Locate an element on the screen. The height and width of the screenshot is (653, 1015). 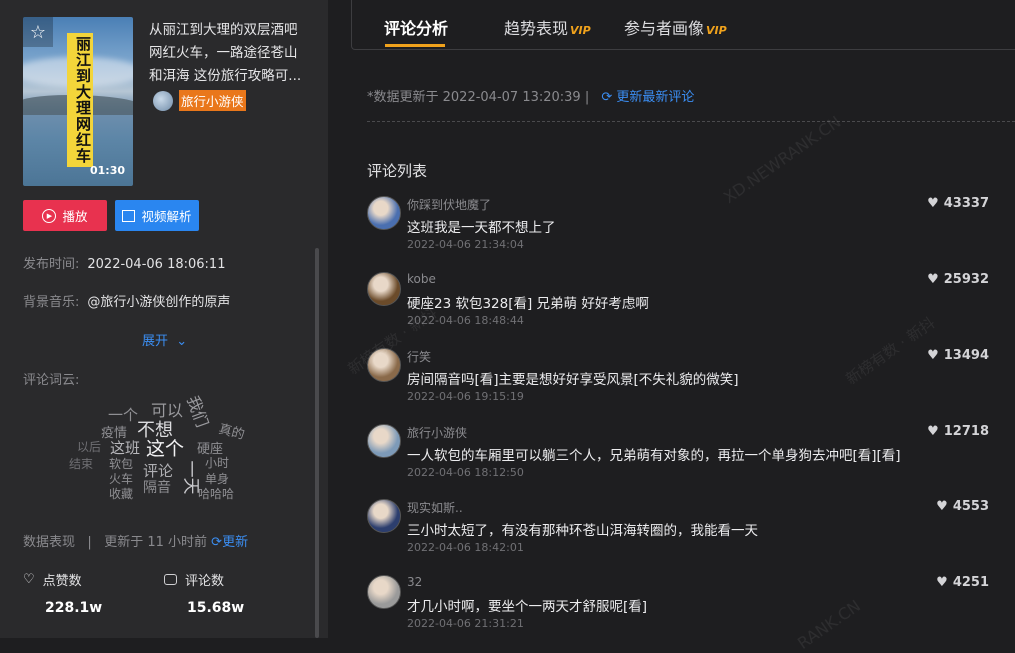
stats-updated: 更新于 11 小时前 is located at coordinates (156, 542).